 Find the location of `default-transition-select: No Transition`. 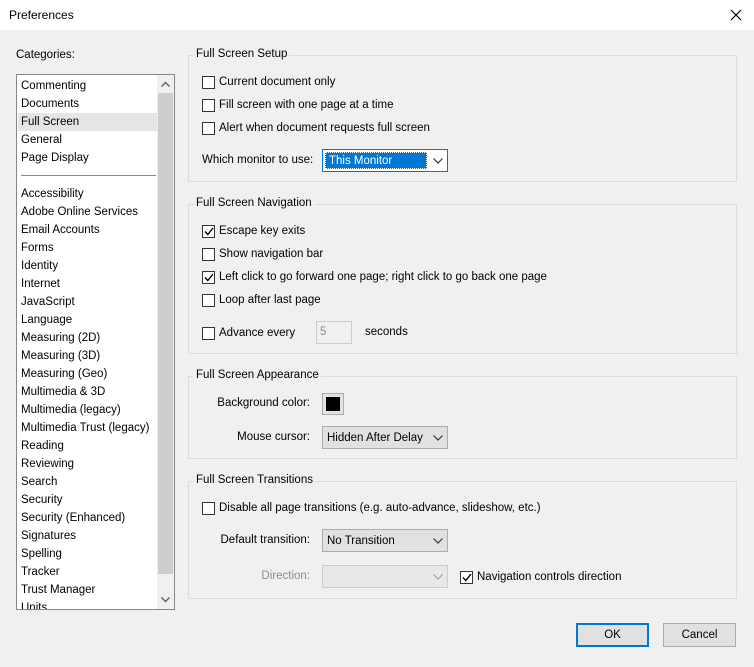

default-transition-select: No Transition is located at coordinates (385, 540).